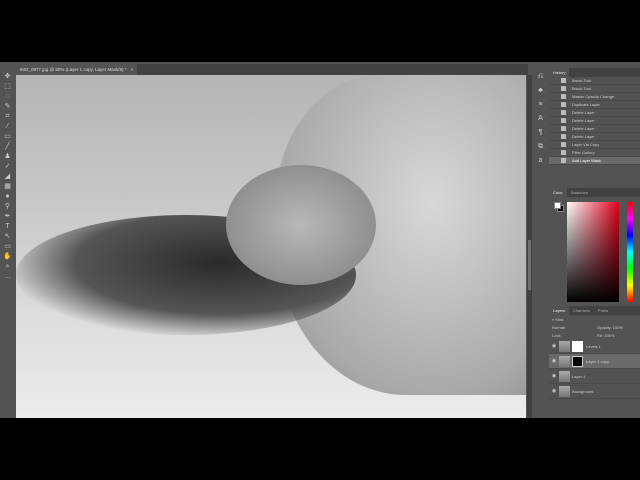 Image resolution: width=640 pixels, height=480 pixels. I want to click on history-item-label: Master Opacity Change, so click(593, 96).